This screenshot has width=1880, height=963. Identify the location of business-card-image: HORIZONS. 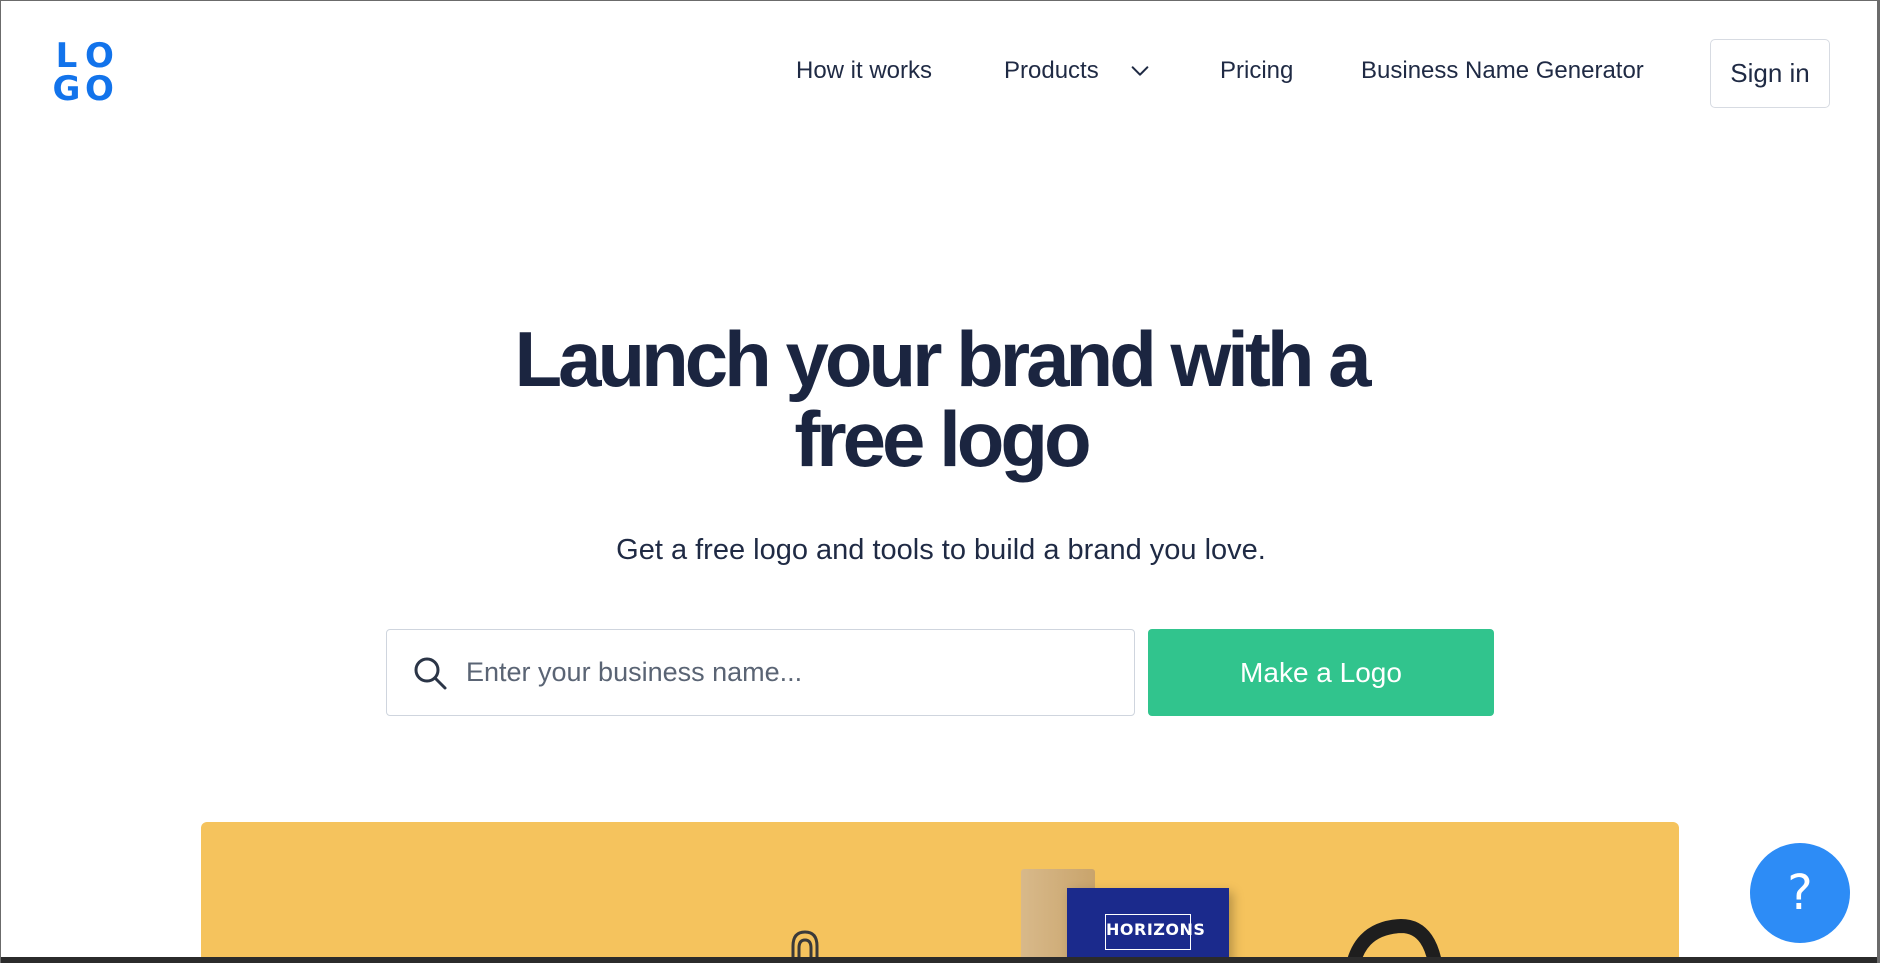
(1148, 925).